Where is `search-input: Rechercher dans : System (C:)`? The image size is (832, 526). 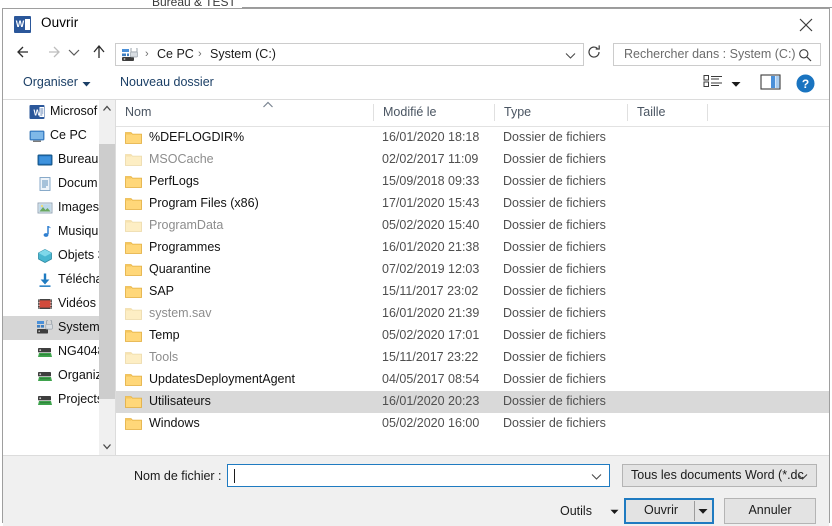 search-input: Rechercher dans : System (C:) is located at coordinates (717, 54).